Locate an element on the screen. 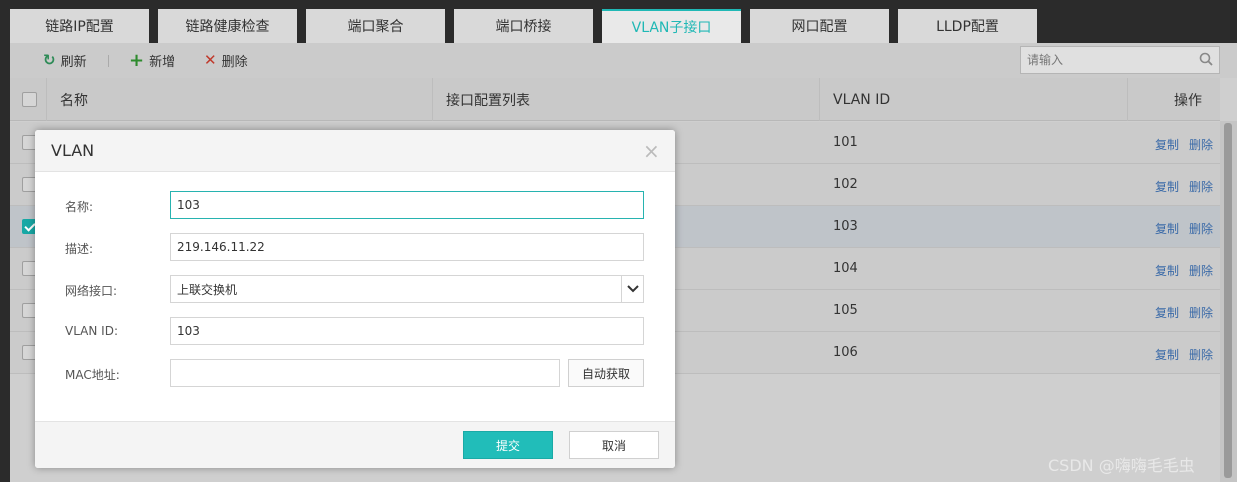 The height and width of the screenshot is (482, 1237). auto-obtain-button: 自动获取 is located at coordinates (606, 373).